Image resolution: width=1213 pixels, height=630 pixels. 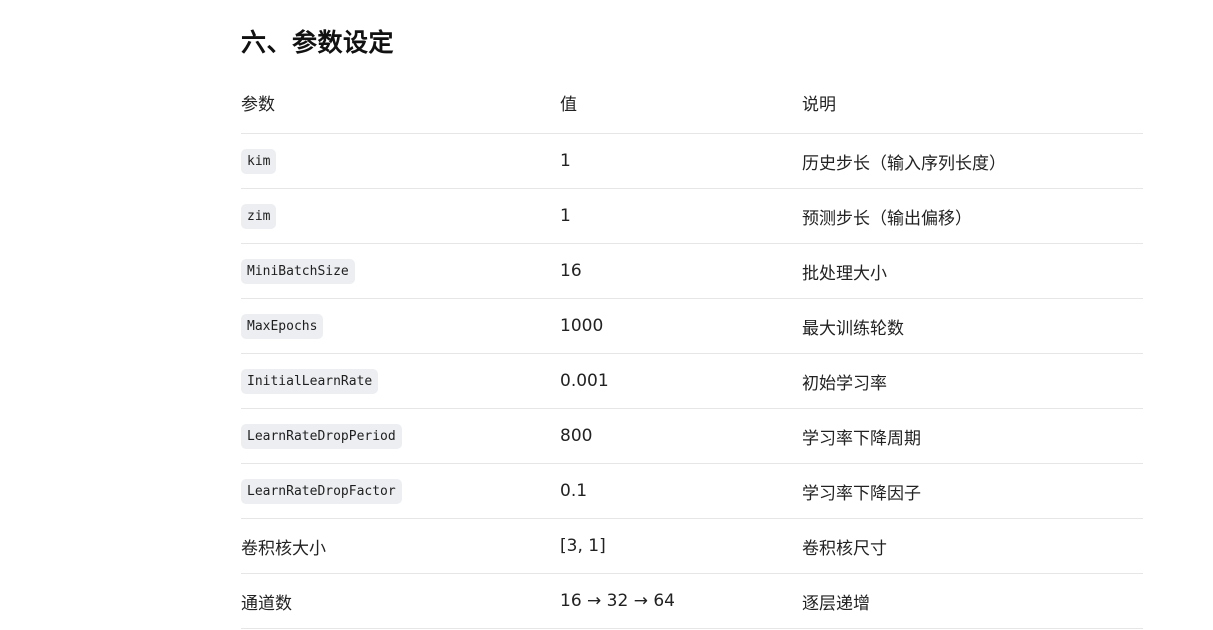 What do you see at coordinates (266, 603) in the screenshot?
I see `param-text: 通道数` at bounding box center [266, 603].